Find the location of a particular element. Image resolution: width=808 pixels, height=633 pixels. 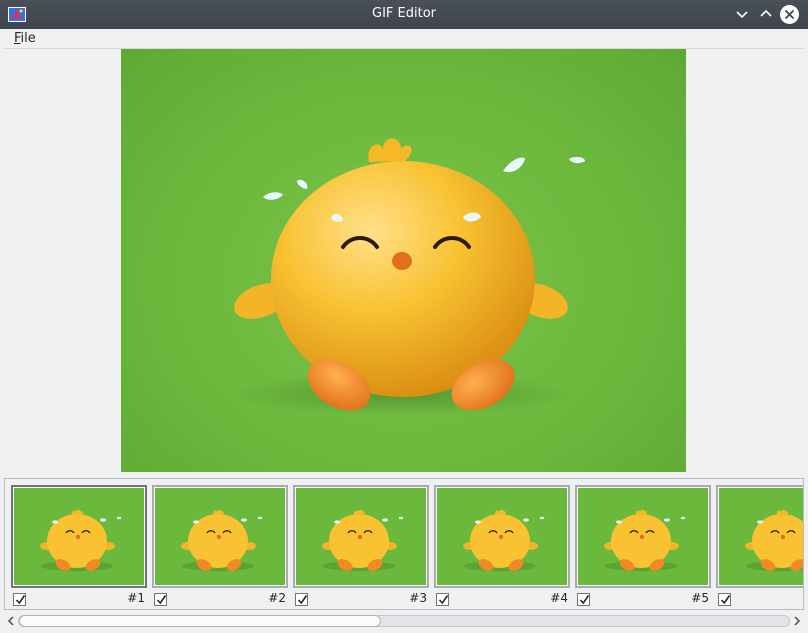

window-title: GIF Editor is located at coordinates (404, 13).